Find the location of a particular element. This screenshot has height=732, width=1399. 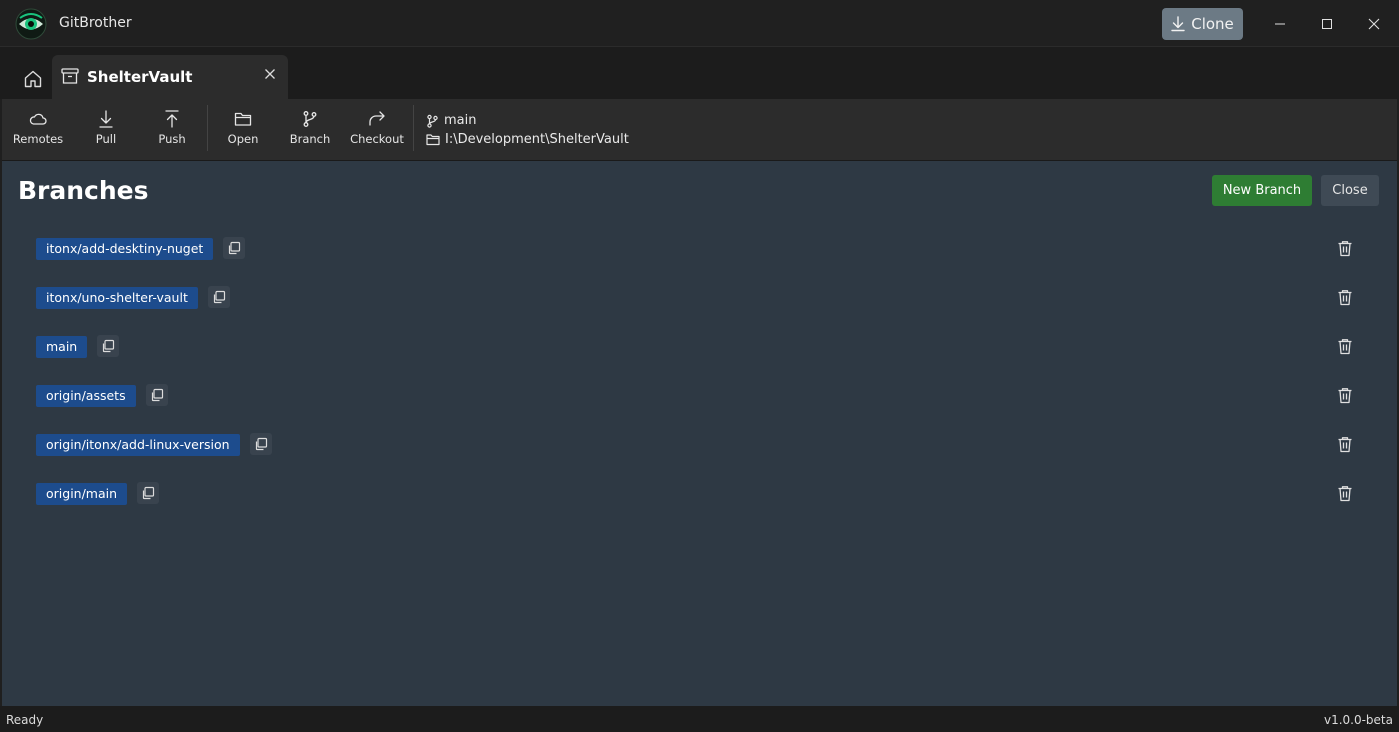

push-label: Push is located at coordinates (172, 139).